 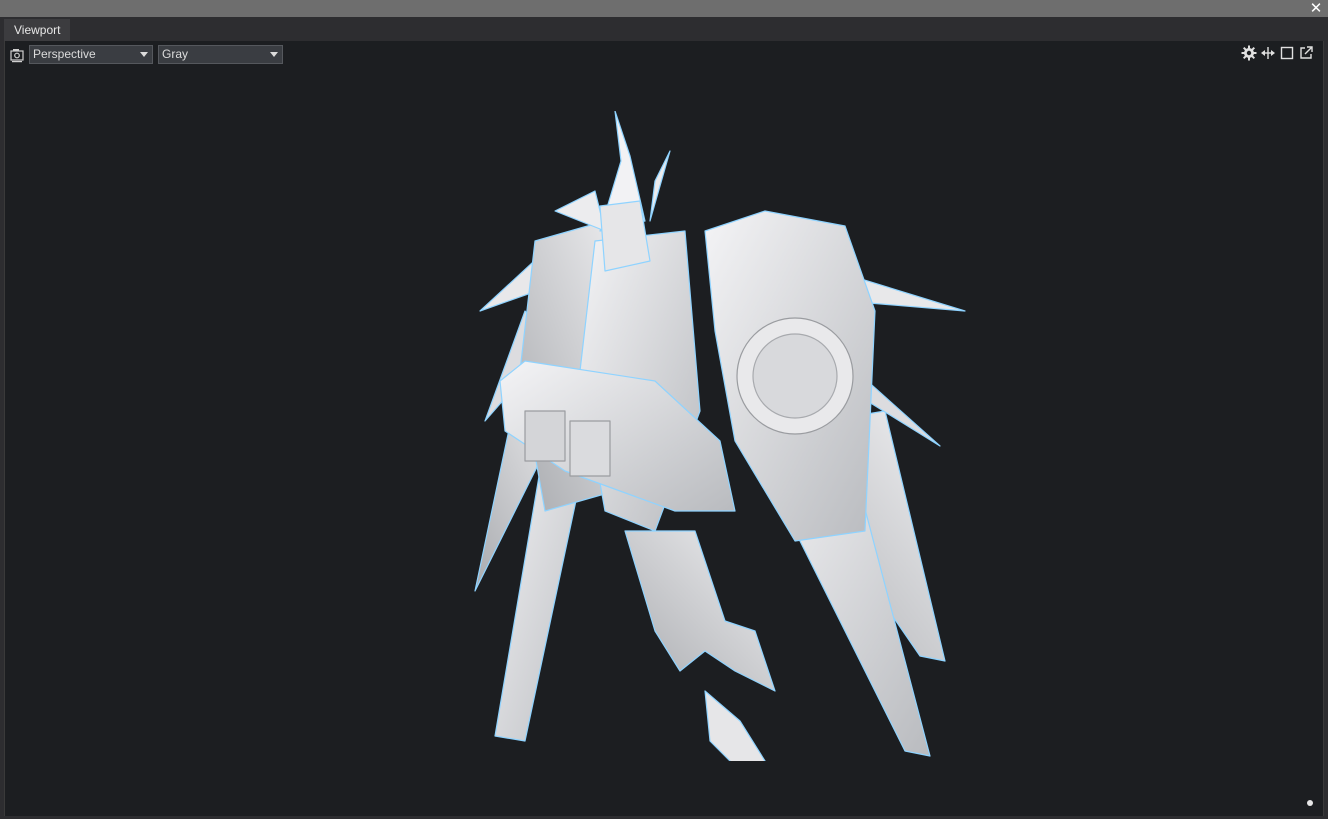 What do you see at coordinates (18, 55) in the screenshot?
I see `camera-icon` at bounding box center [18, 55].